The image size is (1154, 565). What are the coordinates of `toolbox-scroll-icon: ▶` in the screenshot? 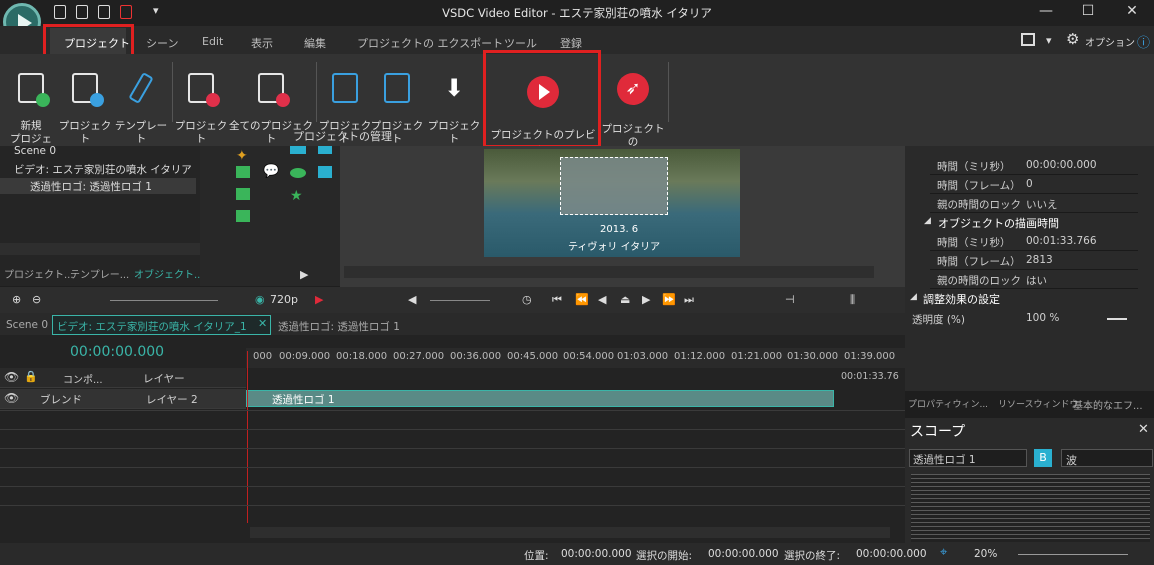 It's located at (304, 274).